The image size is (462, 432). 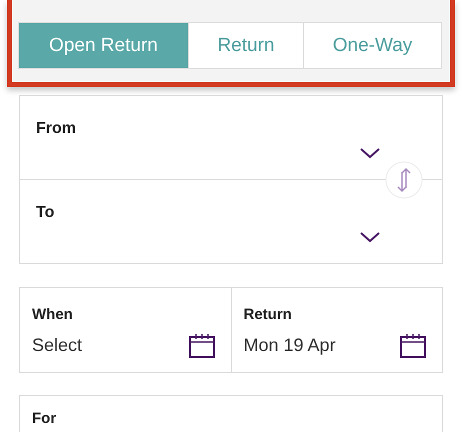 What do you see at coordinates (404, 180) in the screenshot?
I see `swap-icon` at bounding box center [404, 180].